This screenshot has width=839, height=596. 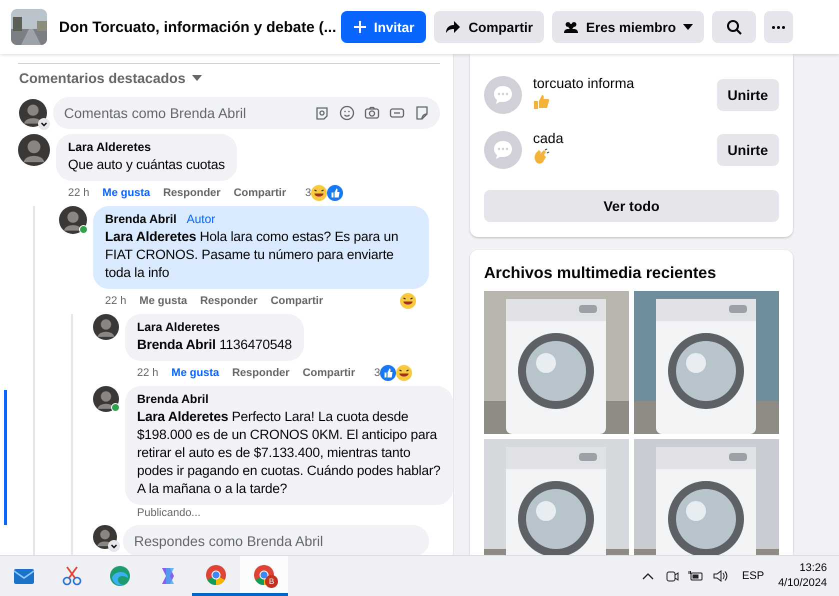 I want to click on chat-name: torcuato informa, so click(x=619, y=83).